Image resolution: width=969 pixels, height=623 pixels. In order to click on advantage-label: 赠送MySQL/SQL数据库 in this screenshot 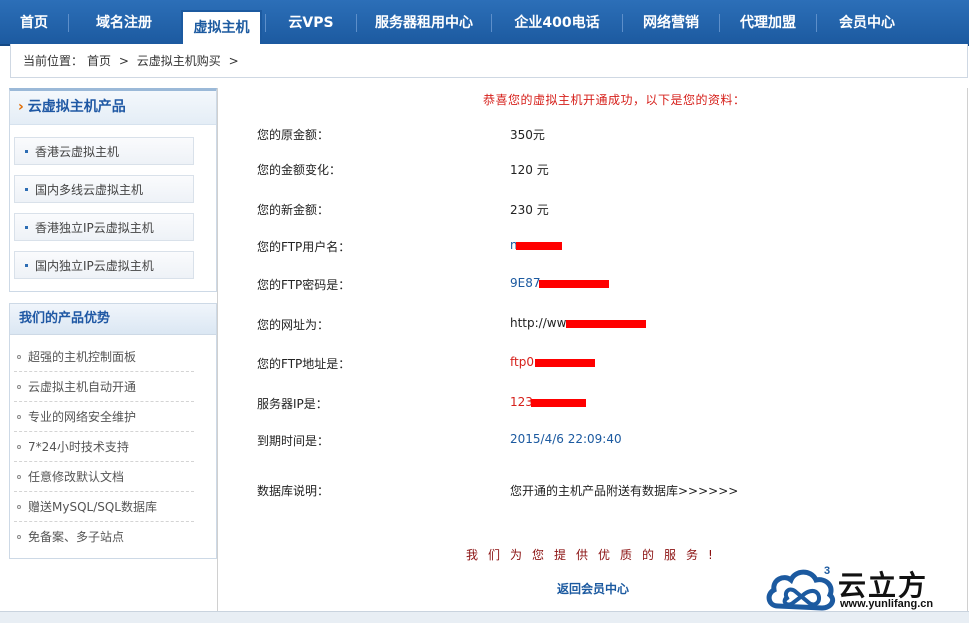, I will do `click(92, 507)`.